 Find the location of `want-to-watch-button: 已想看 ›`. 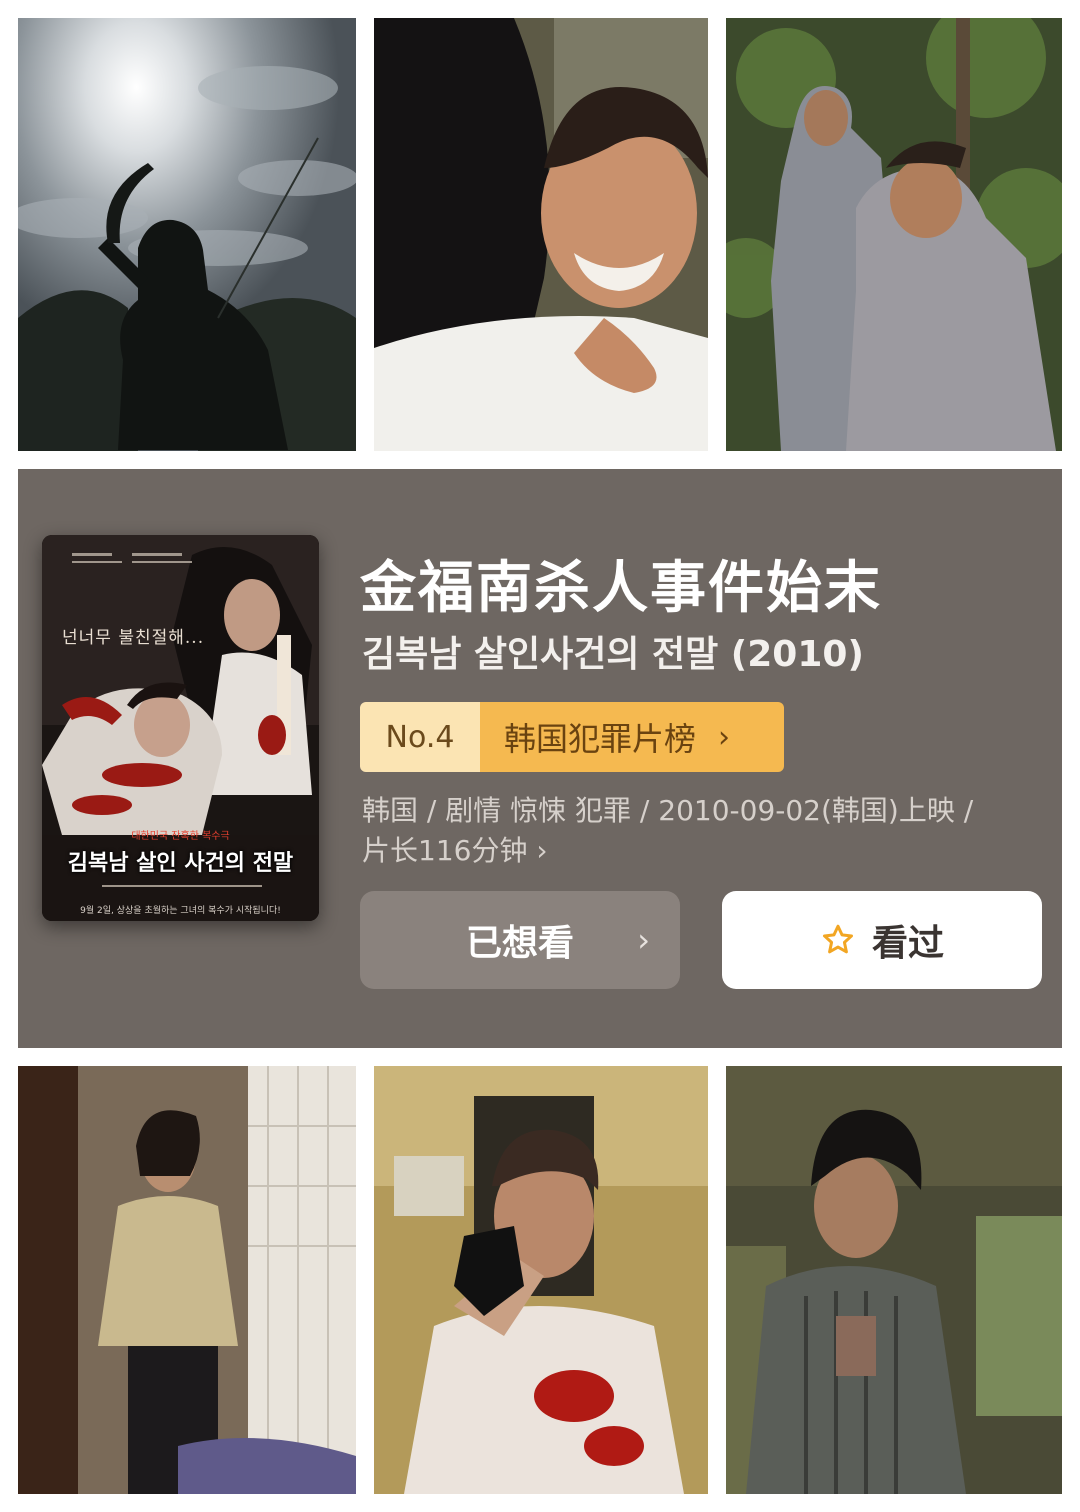

want-to-watch-button: 已想看 › is located at coordinates (520, 940).